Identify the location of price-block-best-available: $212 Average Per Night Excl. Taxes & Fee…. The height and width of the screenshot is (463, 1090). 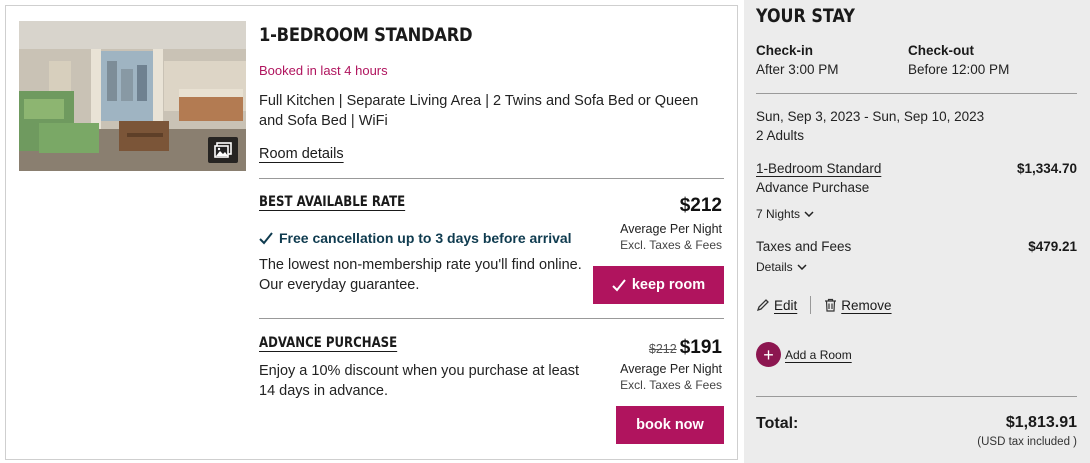
(671, 224).